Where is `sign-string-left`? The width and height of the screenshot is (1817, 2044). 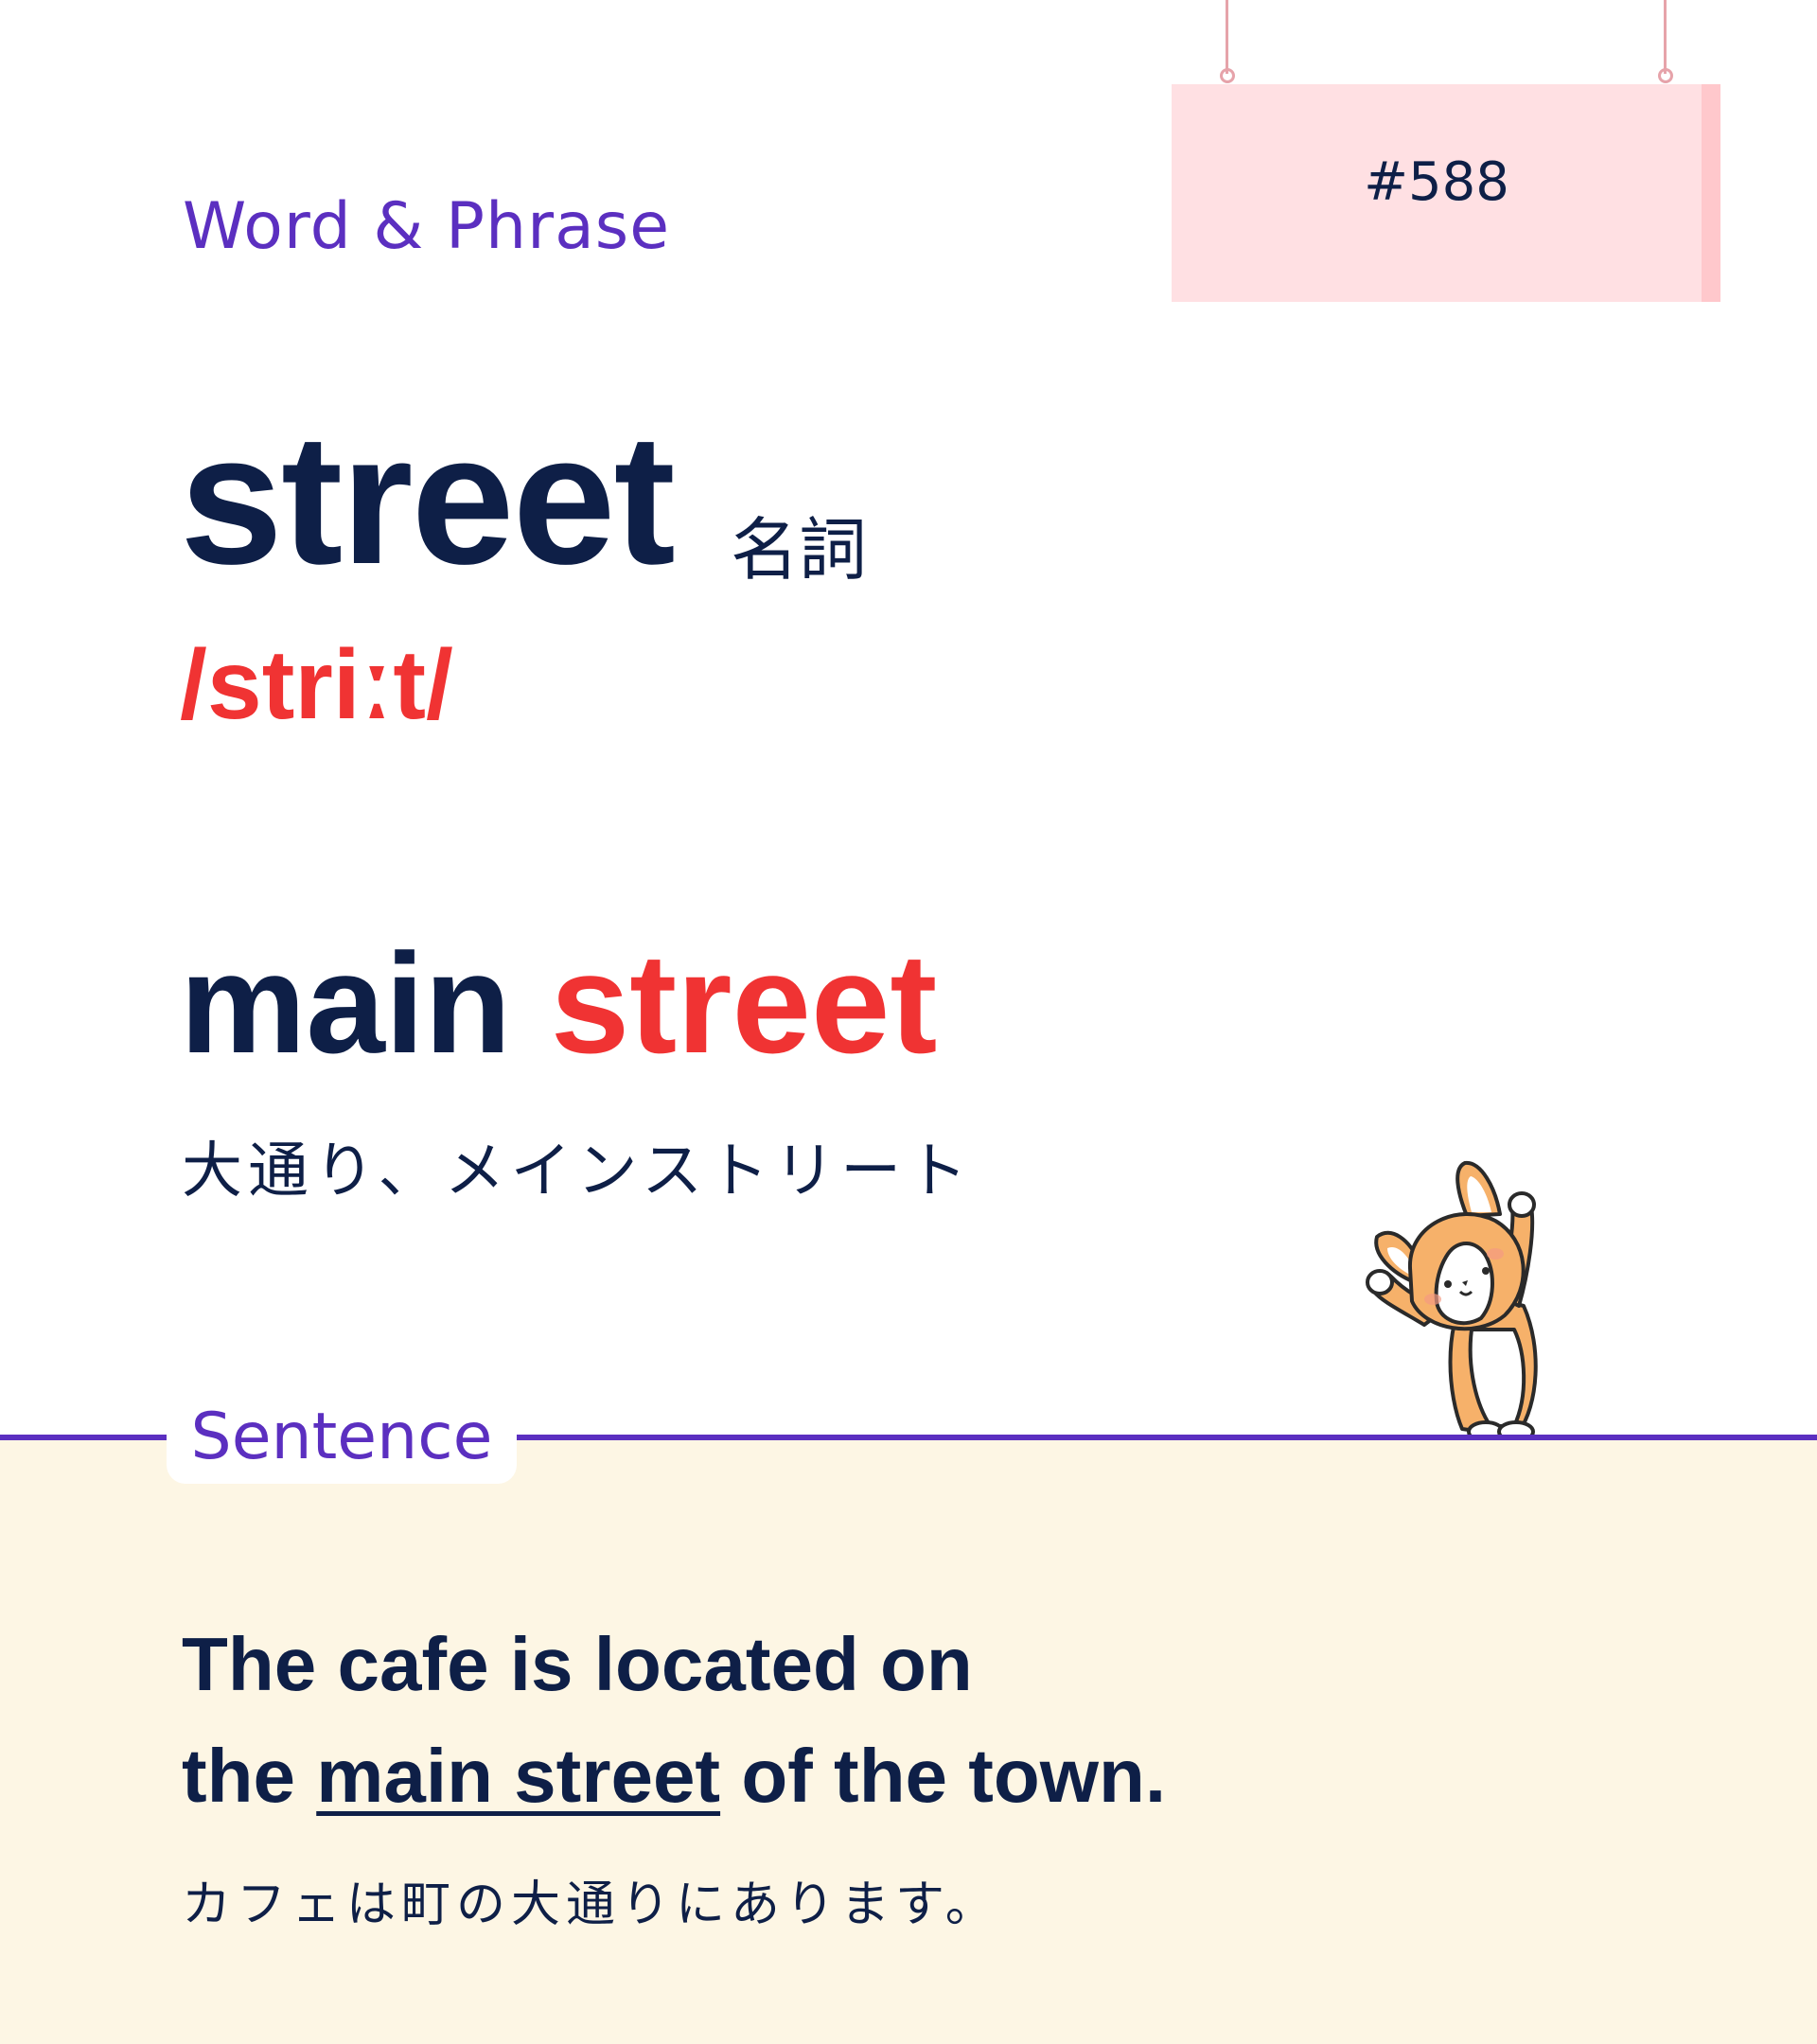 sign-string-left is located at coordinates (1227, 37).